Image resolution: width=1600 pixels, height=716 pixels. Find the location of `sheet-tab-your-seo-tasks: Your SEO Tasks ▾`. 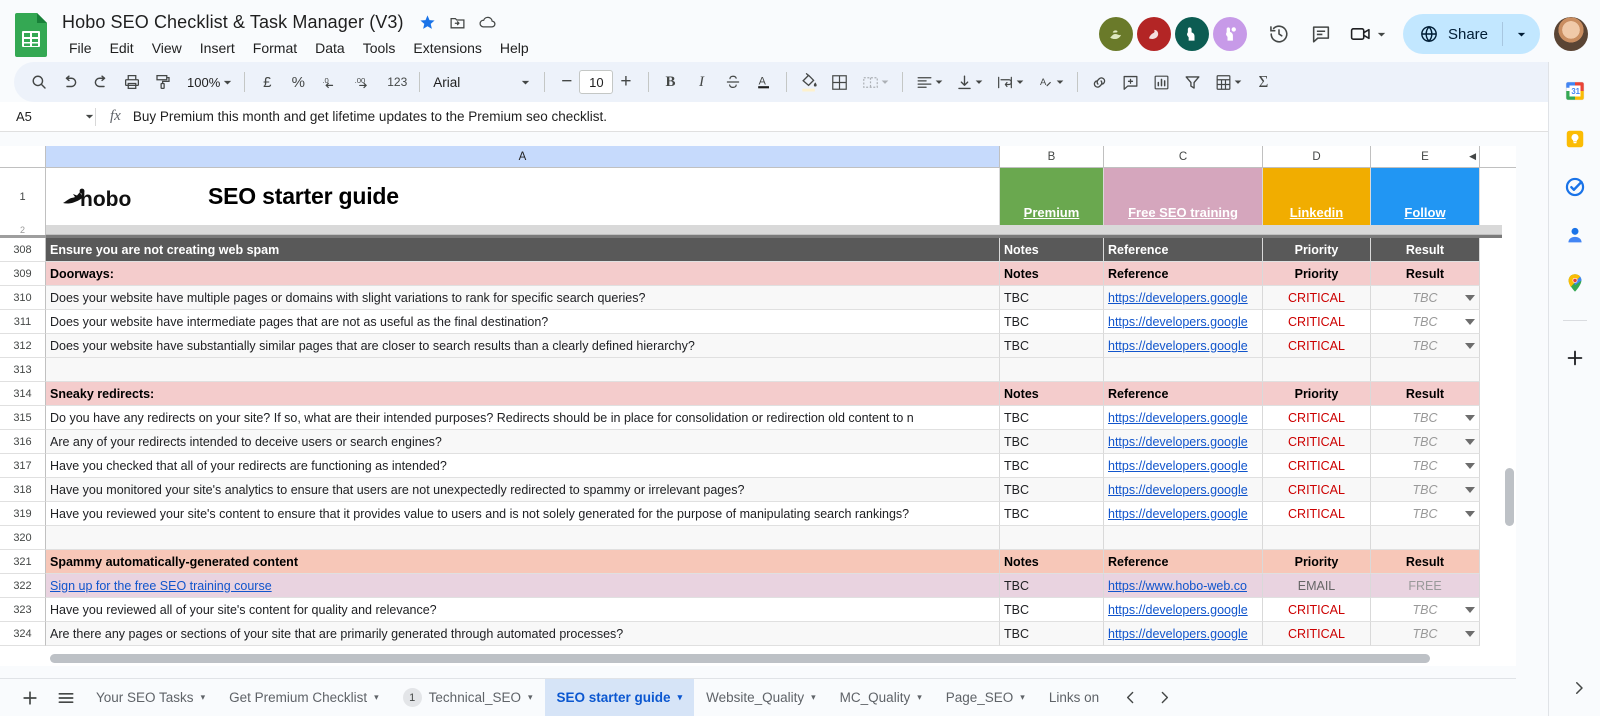

sheet-tab-your-seo-tasks: Your SEO Tasks ▾ is located at coordinates (150, 697).